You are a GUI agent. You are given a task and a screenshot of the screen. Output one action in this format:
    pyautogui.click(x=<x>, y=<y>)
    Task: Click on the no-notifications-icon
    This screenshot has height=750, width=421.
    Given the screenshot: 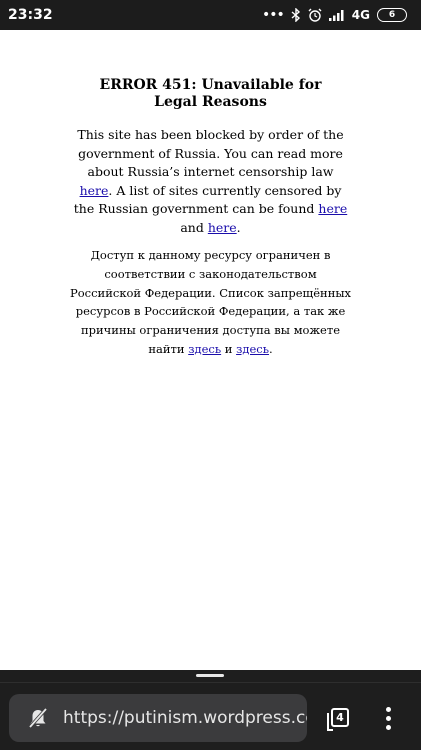 What is the action you would take?
    pyautogui.click(x=38, y=718)
    